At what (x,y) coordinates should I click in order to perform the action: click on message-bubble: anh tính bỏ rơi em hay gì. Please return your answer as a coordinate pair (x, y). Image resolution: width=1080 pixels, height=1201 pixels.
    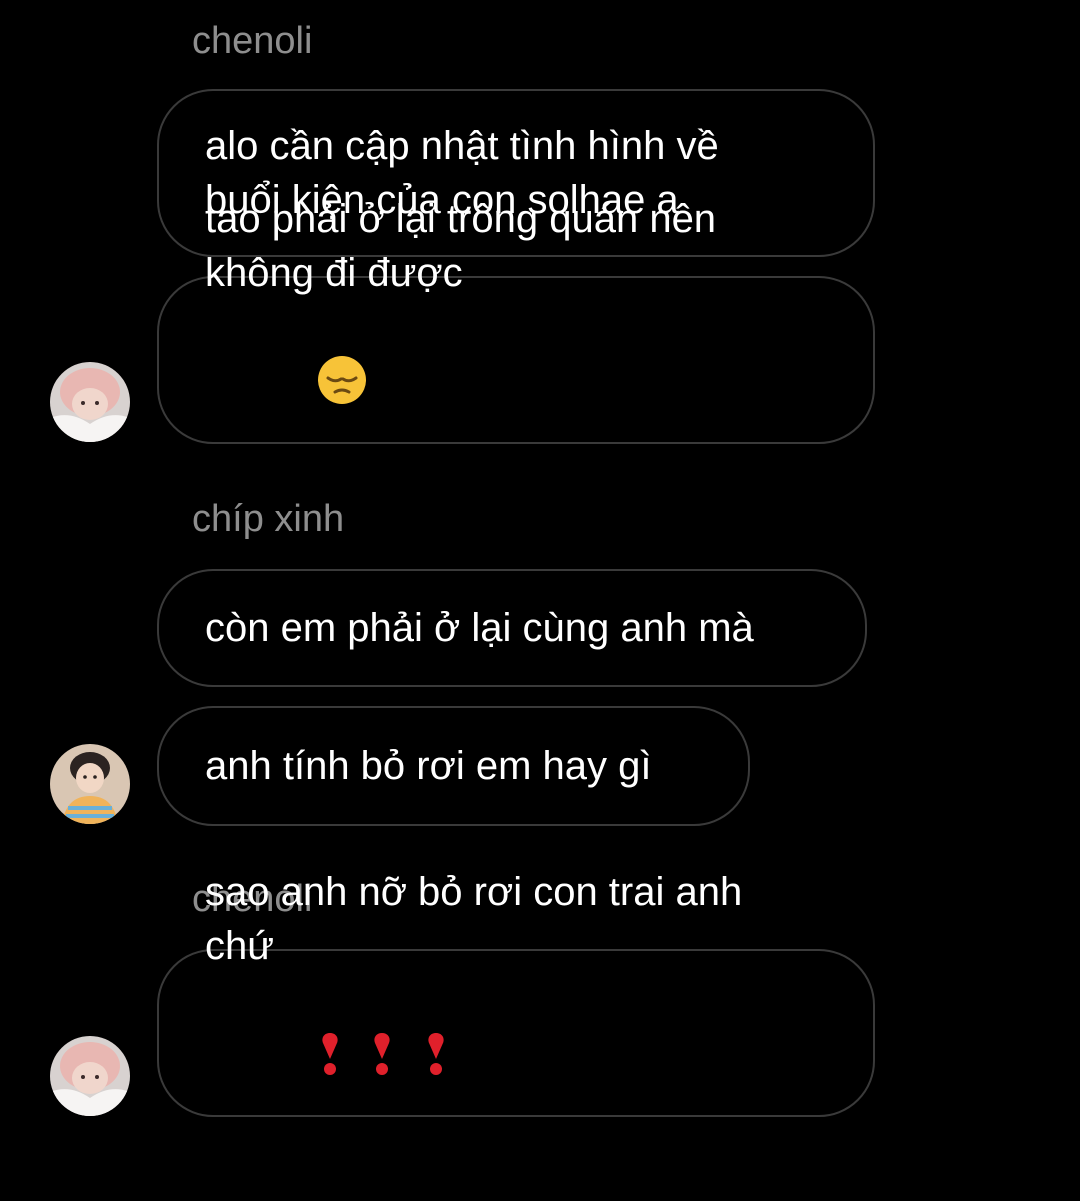
    Looking at the image, I should click on (453, 766).